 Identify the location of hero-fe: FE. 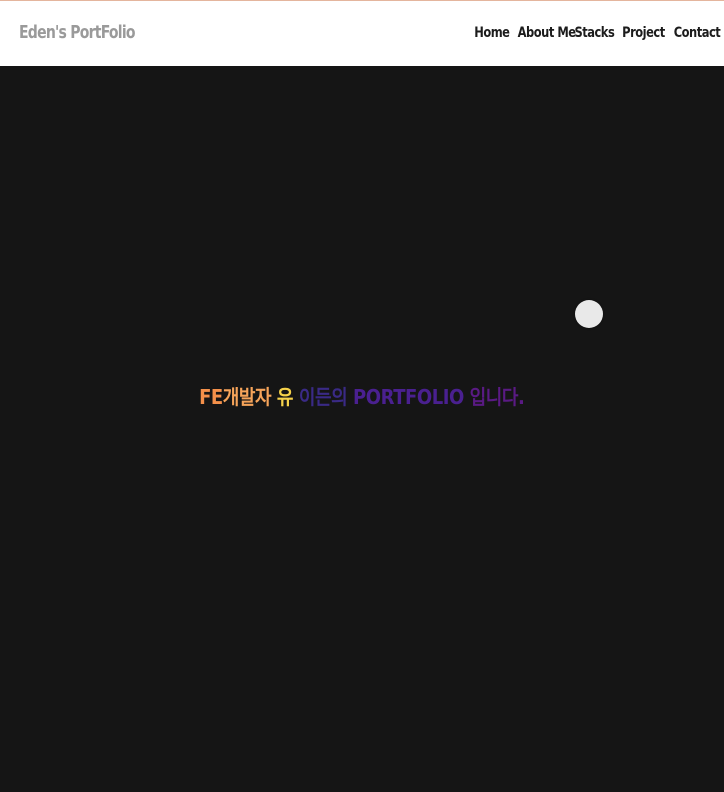
(211, 397).